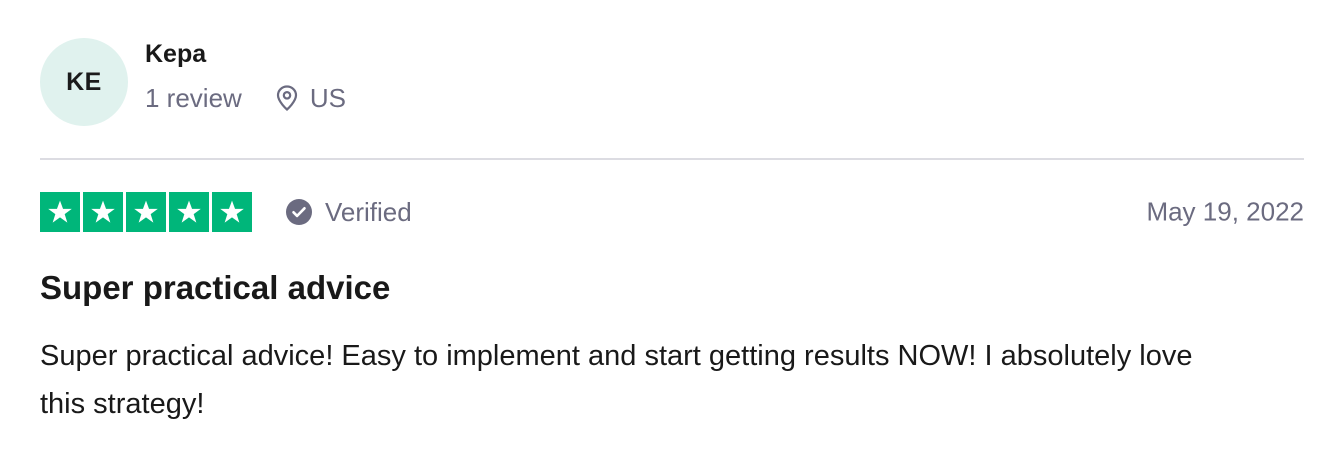 The height and width of the screenshot is (450, 1342). I want to click on star-rating, so click(146, 212).